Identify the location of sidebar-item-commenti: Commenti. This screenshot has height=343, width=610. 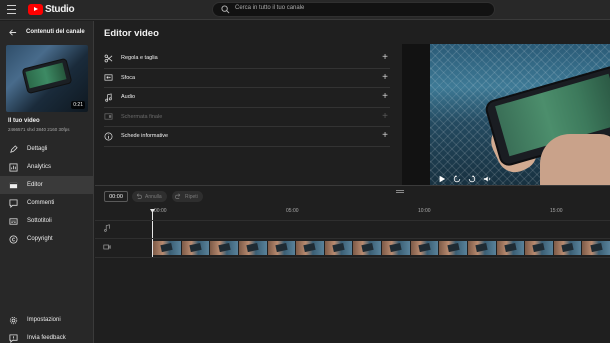
(47, 203).